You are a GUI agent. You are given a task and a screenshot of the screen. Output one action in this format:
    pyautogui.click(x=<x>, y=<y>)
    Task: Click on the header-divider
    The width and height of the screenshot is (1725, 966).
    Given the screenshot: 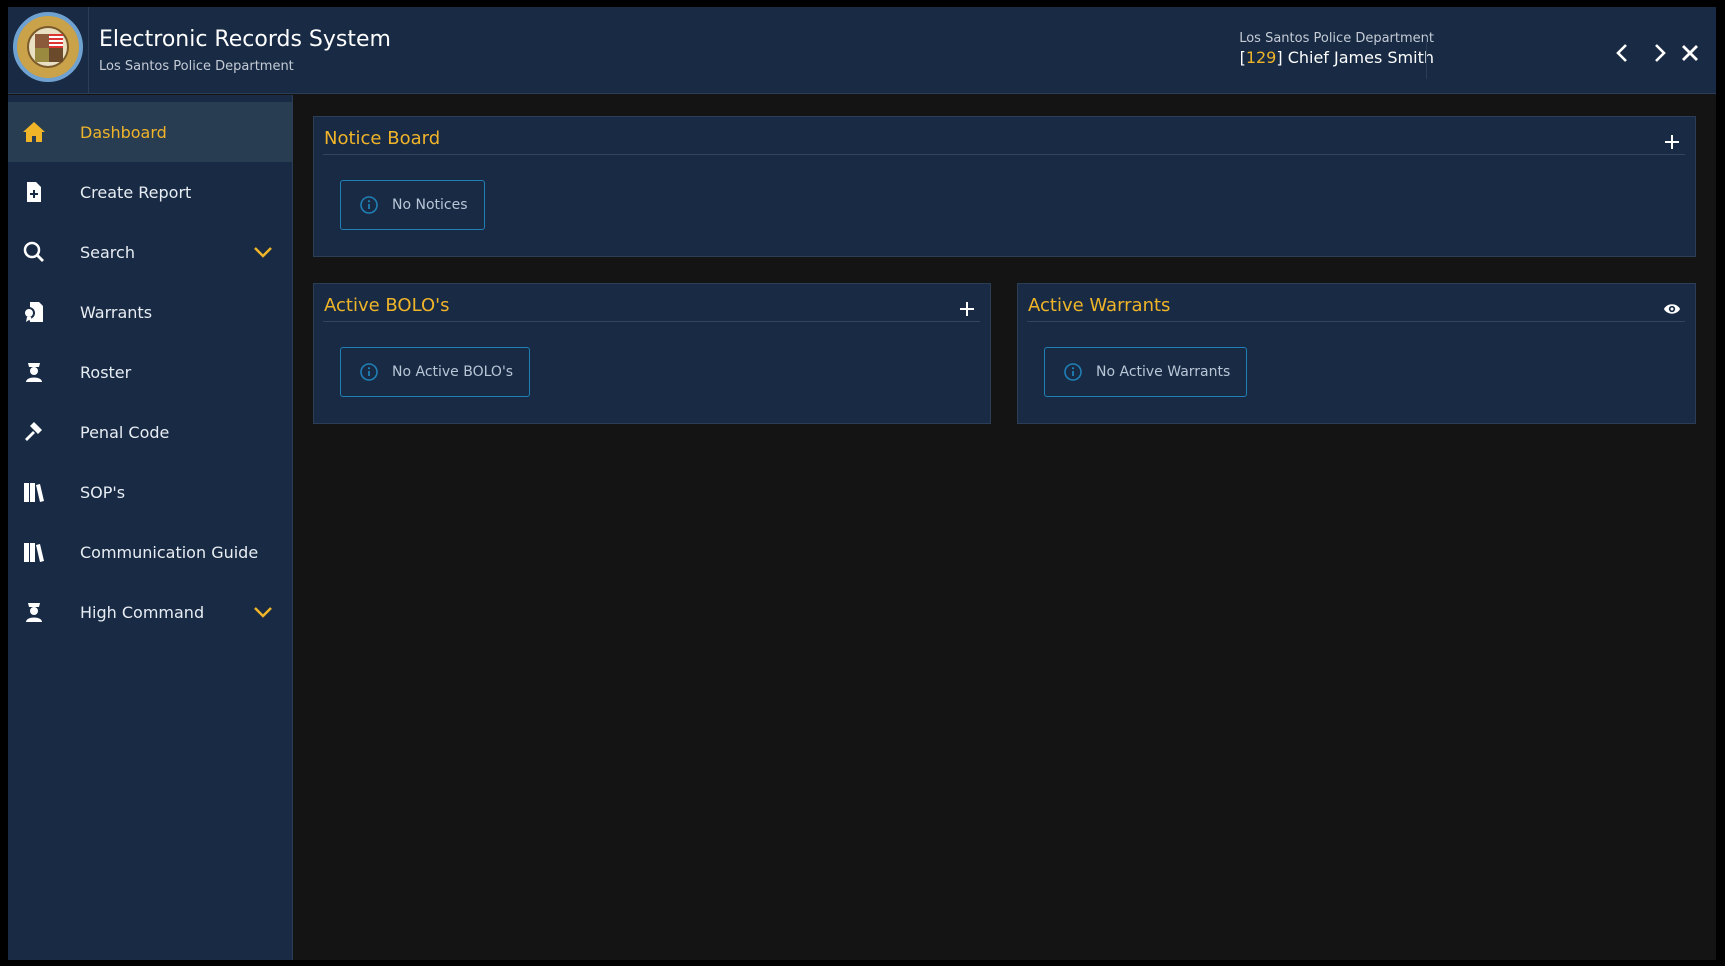 What is the action you would take?
    pyautogui.click(x=88, y=50)
    